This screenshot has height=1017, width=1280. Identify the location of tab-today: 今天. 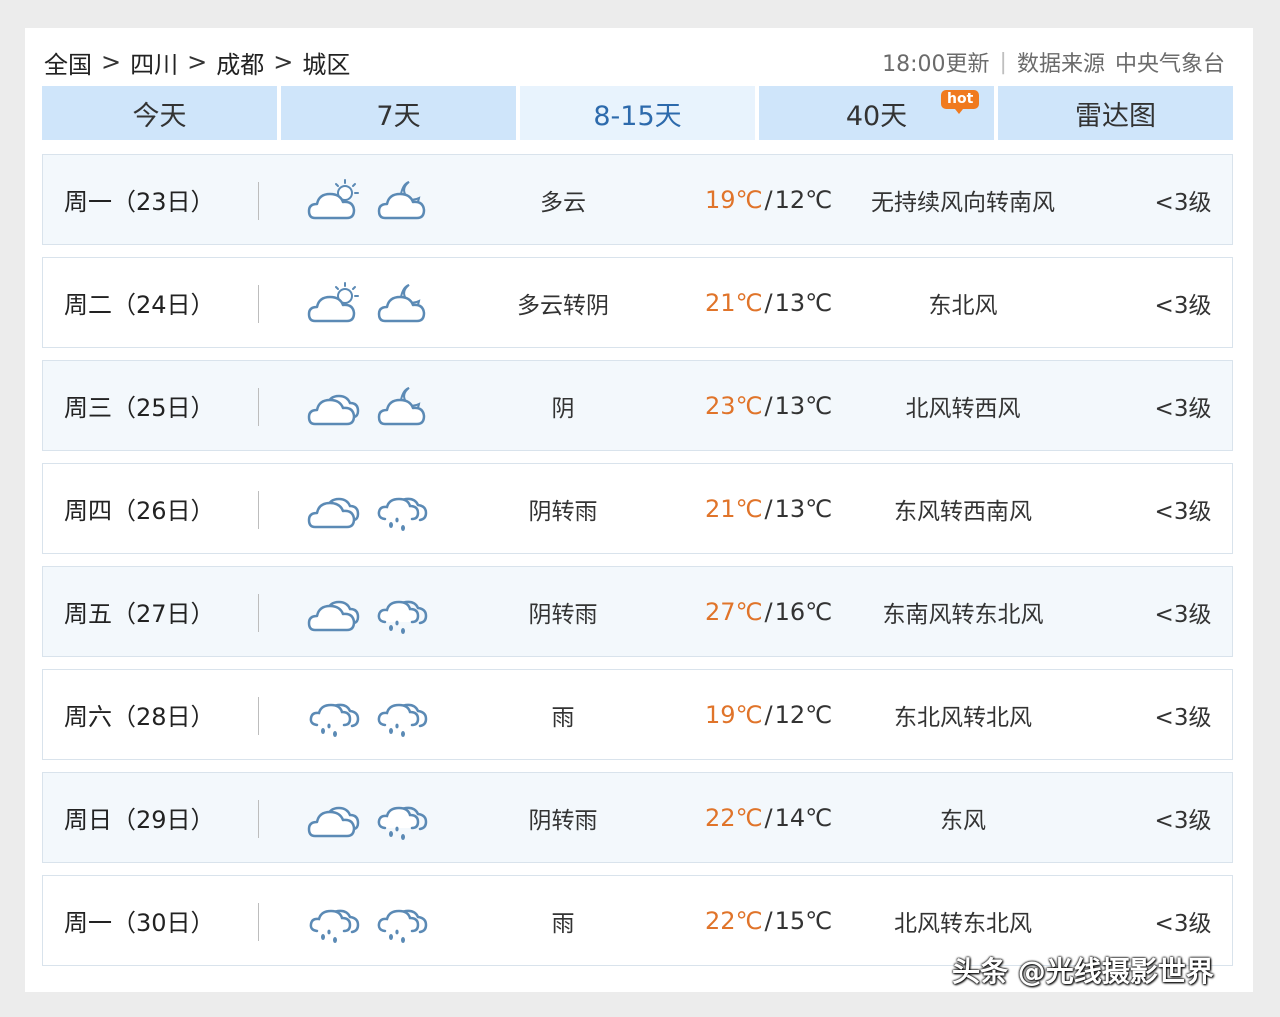
(159, 113).